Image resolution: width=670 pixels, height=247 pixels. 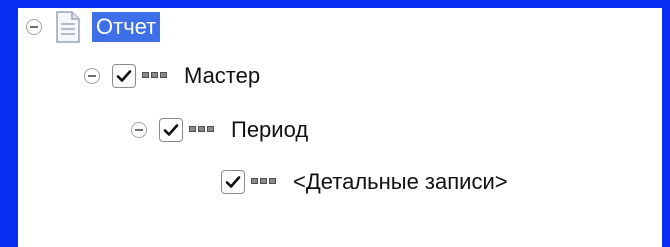 I want to click on tree-node-report: Отчет, so click(x=93, y=27).